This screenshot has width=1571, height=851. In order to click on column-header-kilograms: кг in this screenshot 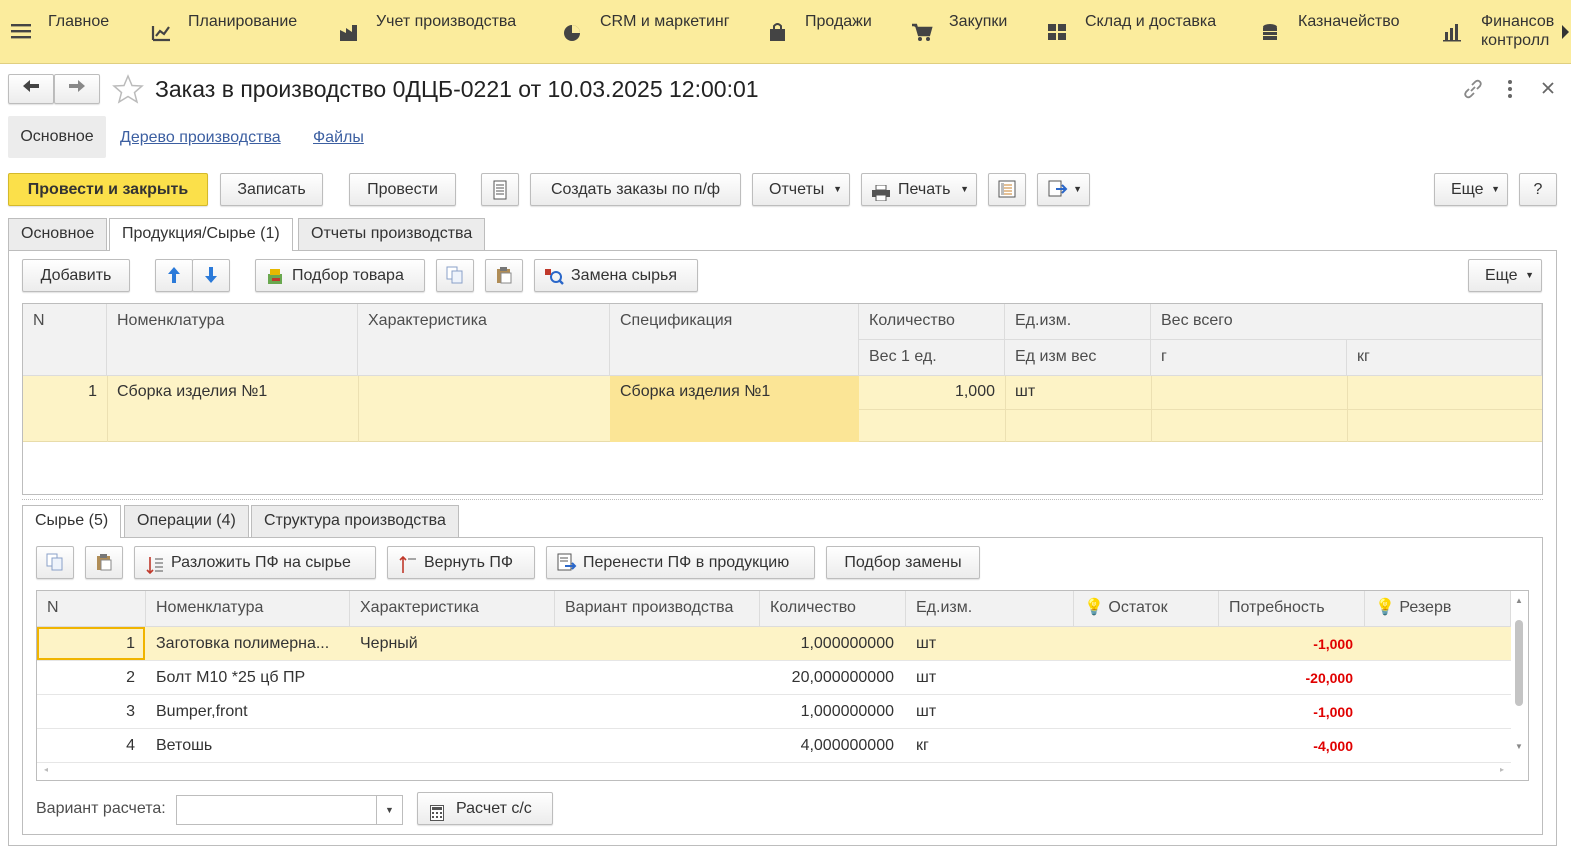, I will do `click(1444, 358)`.